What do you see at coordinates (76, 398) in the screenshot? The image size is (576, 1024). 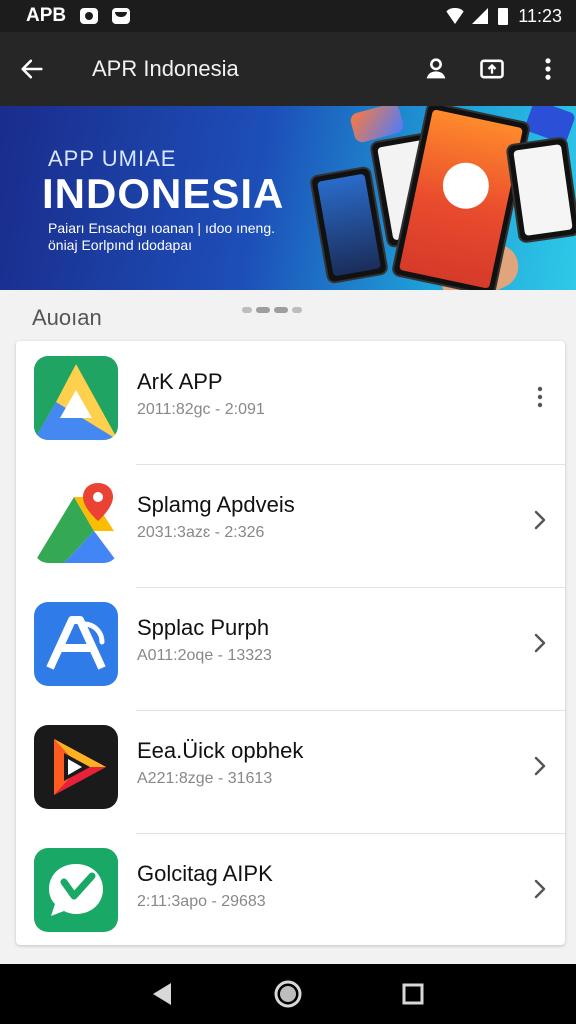 I see `drive-triangle-icon` at bounding box center [76, 398].